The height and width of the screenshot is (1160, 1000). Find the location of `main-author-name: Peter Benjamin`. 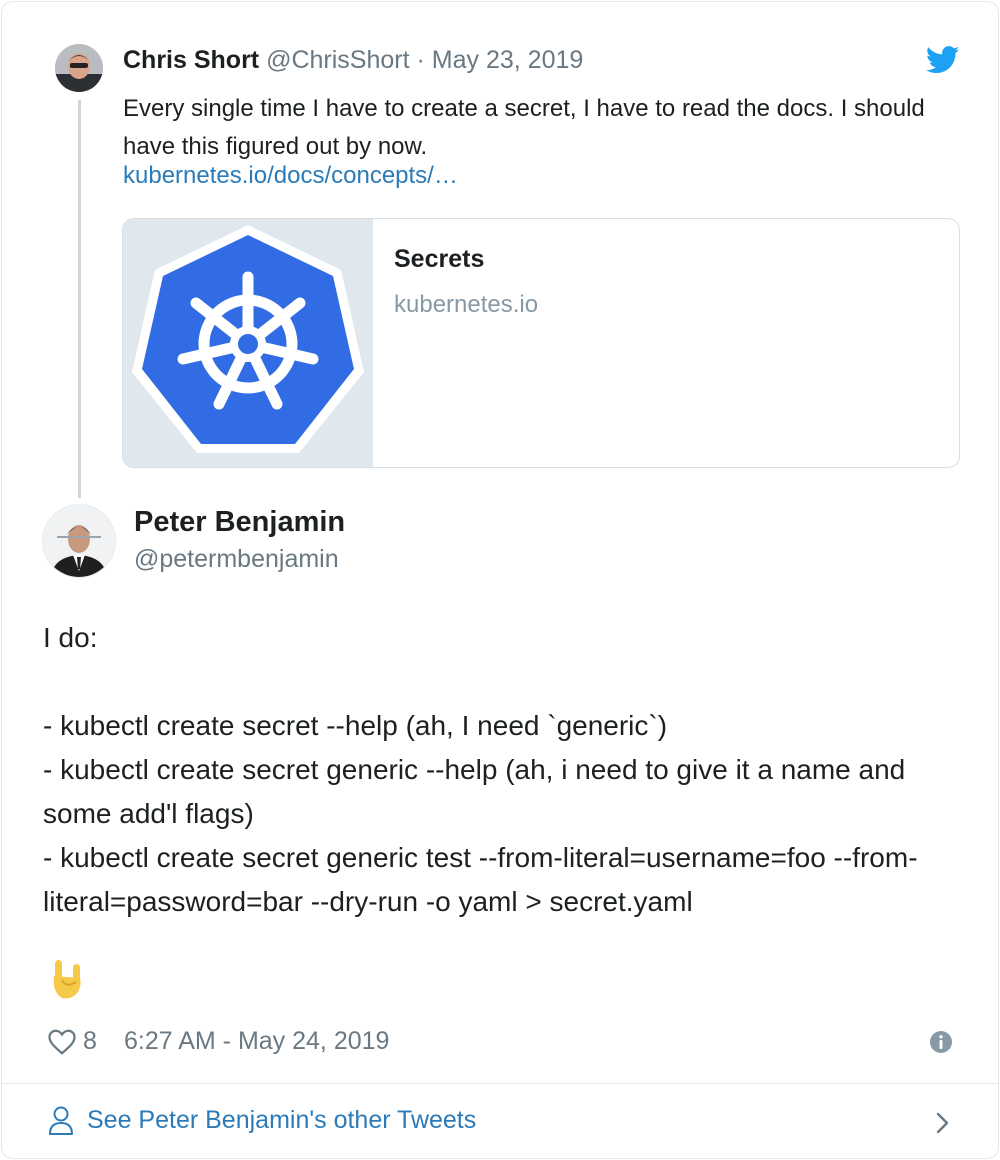

main-author-name: Peter Benjamin is located at coordinates (239, 522).